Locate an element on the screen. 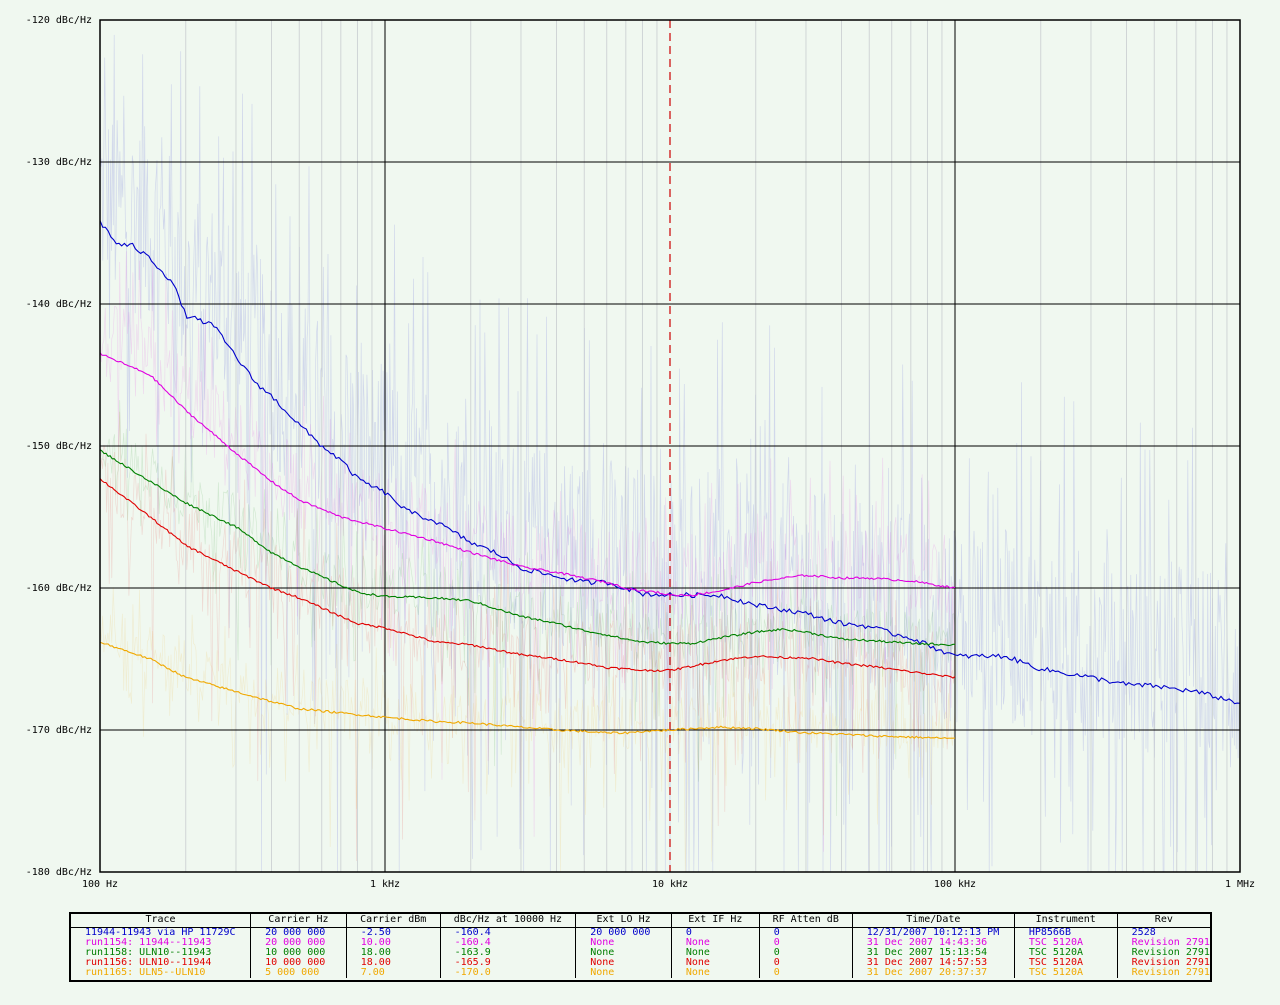 The image size is (1280, 1005). legend-header-cell: dBc/Hz at 10000 Hz is located at coordinates (508, 921).